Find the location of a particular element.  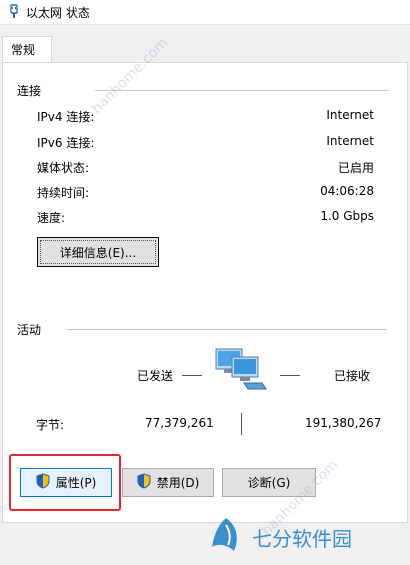

brand-name: 七分软件园 is located at coordinates (302, 538).